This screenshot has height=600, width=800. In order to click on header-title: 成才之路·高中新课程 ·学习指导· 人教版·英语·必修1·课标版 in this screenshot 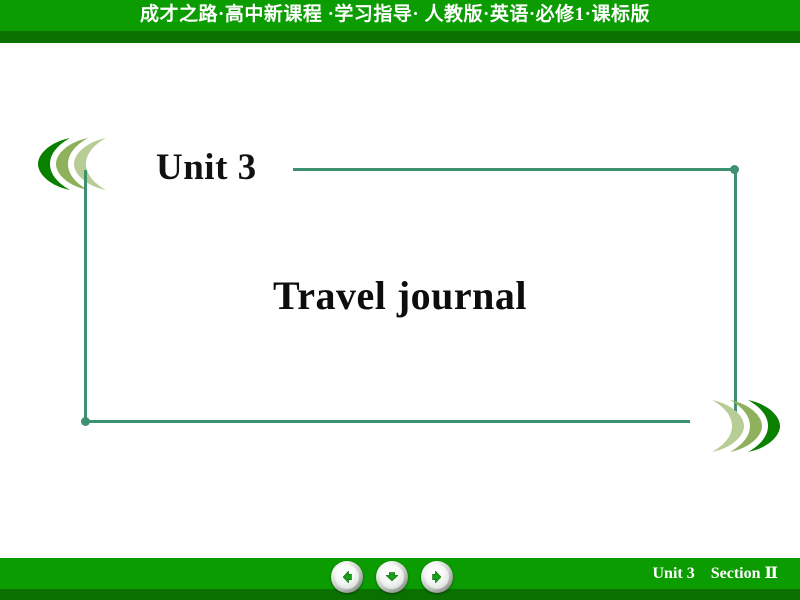, I will do `click(395, 14)`.